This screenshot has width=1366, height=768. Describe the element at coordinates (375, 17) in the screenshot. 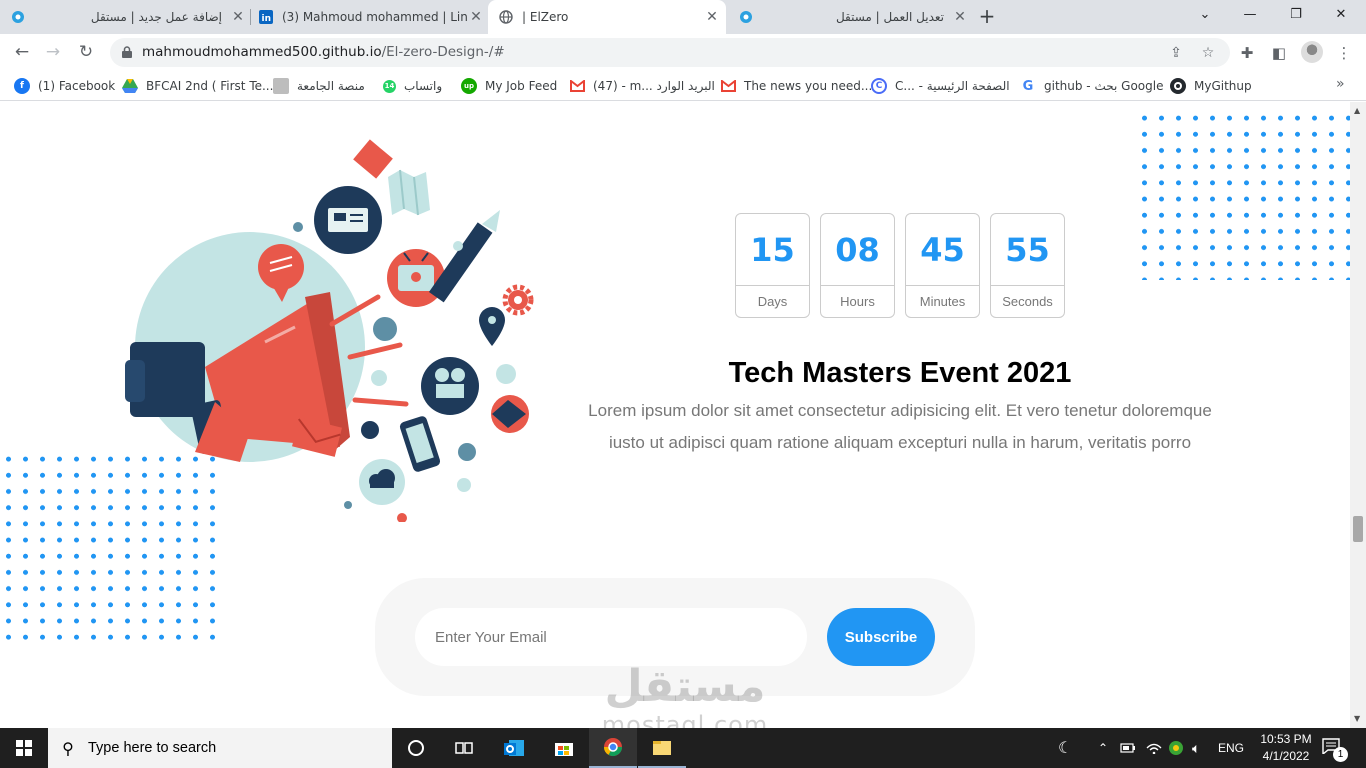

I see `tab-title: (3) Mahmoud mohammed | Linke` at that location.